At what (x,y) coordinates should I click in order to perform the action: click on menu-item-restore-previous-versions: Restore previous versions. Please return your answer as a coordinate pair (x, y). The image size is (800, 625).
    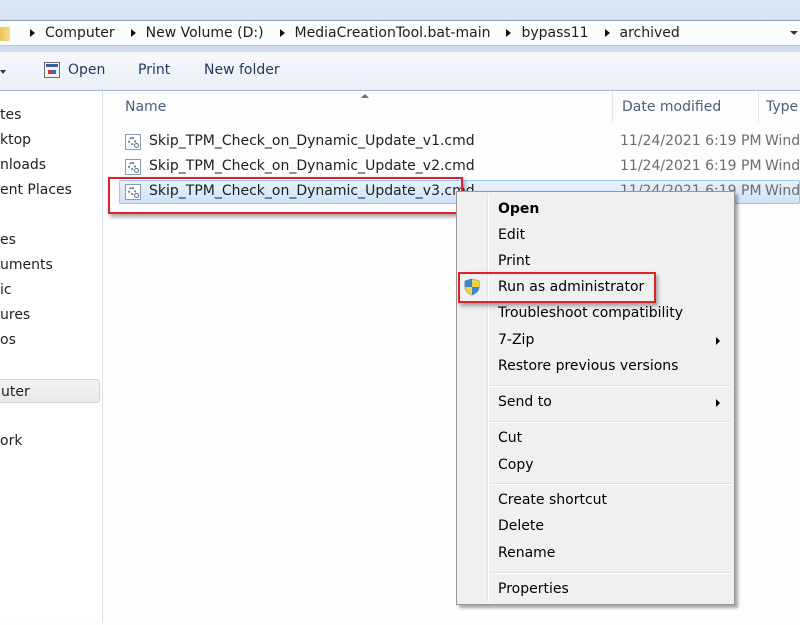
    Looking at the image, I should click on (588, 366).